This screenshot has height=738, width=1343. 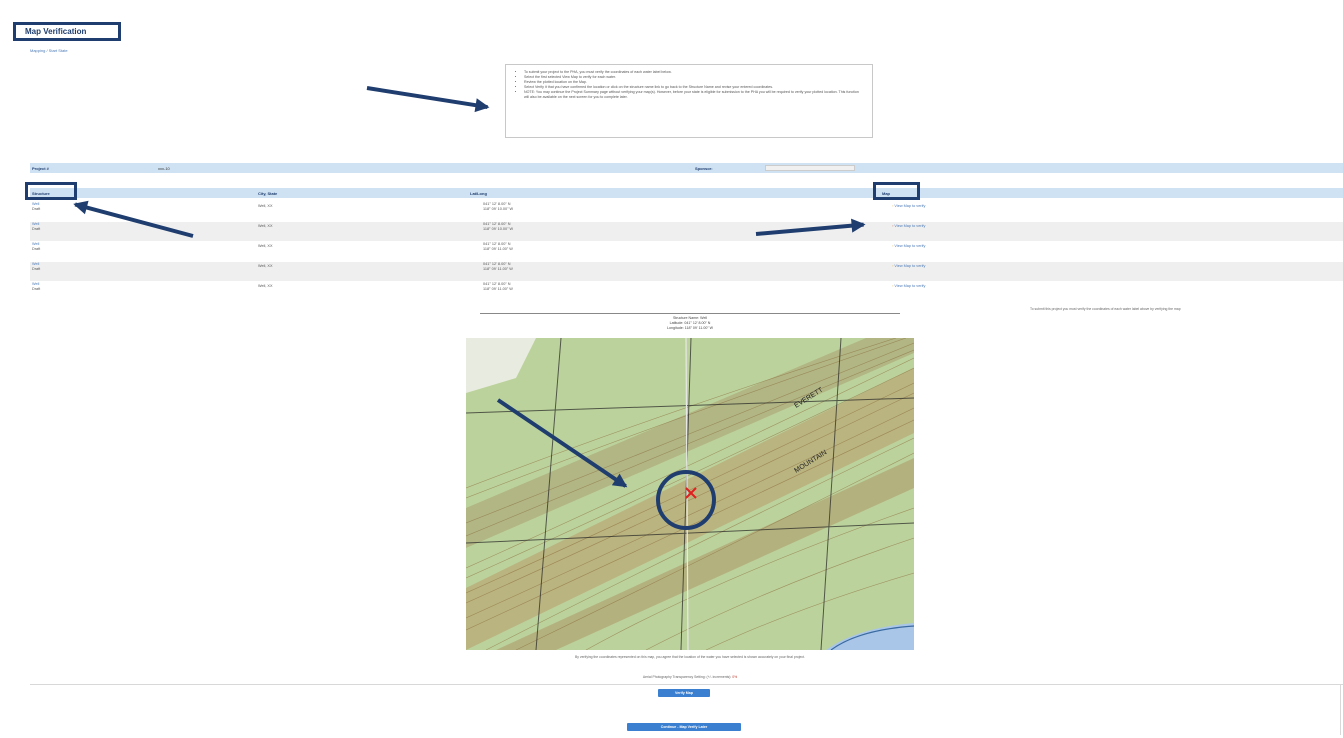 What do you see at coordinates (1340, 710) in the screenshot?
I see `footer-divider-vertical` at bounding box center [1340, 710].